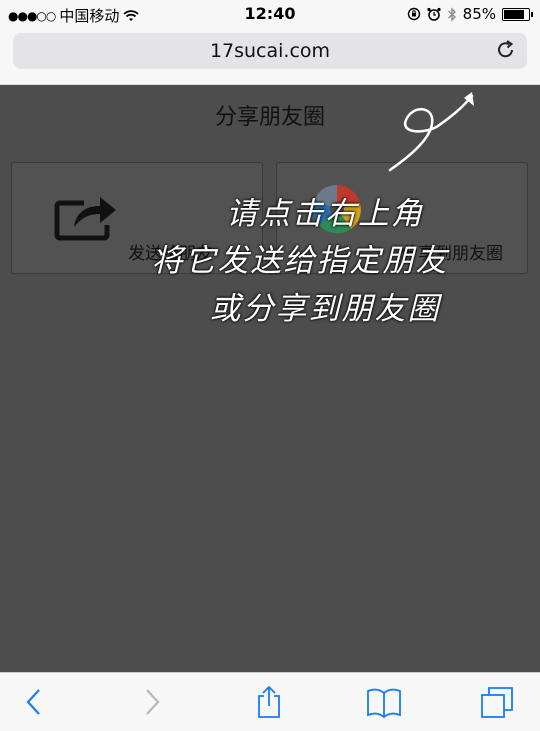  I want to click on battery-percent: 85%, so click(479, 14).